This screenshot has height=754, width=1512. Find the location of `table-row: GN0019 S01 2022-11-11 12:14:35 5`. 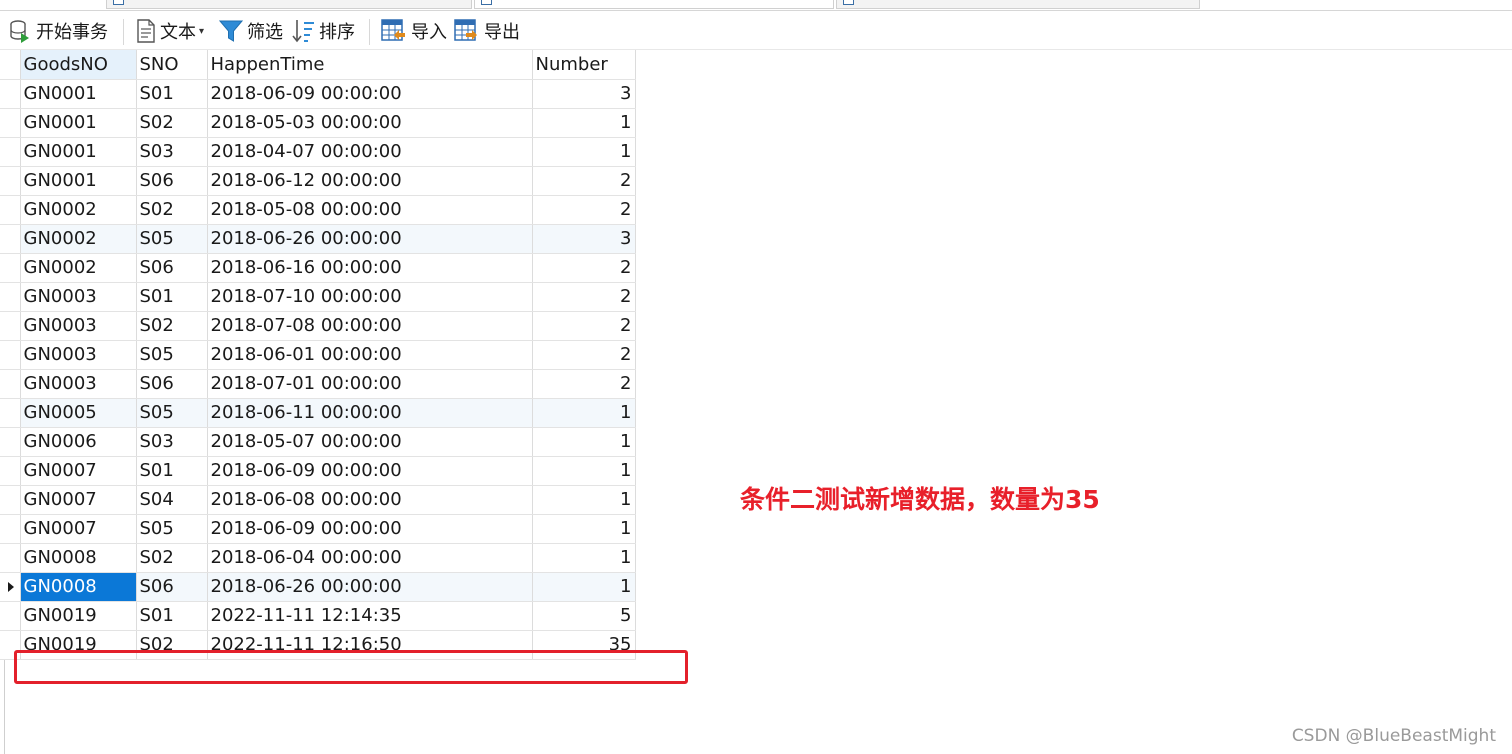

table-row: GN0019 S01 2022-11-11 12:14:35 5 is located at coordinates (318, 616).